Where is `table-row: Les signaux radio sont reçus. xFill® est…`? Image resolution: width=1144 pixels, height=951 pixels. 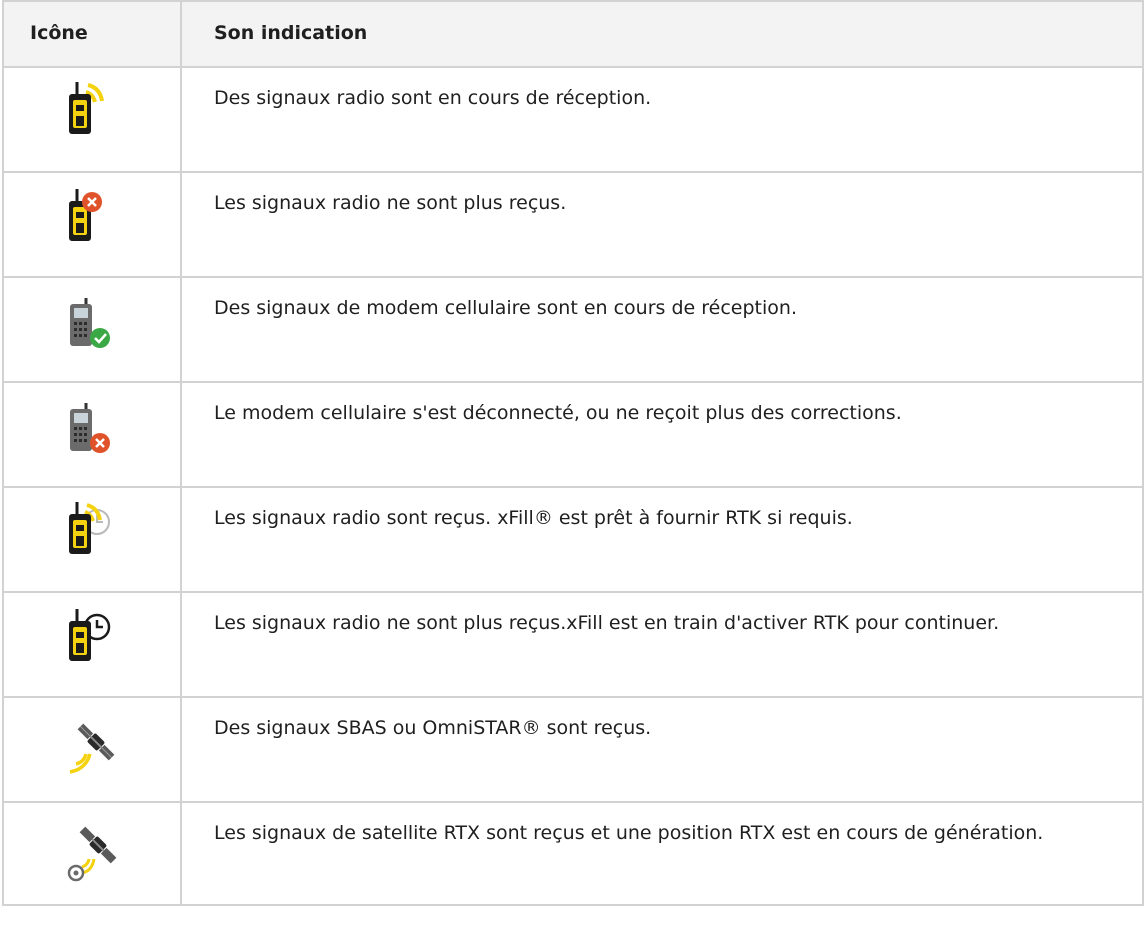 table-row: Les signaux radio sont reçus. xFill® est… is located at coordinates (573, 539).